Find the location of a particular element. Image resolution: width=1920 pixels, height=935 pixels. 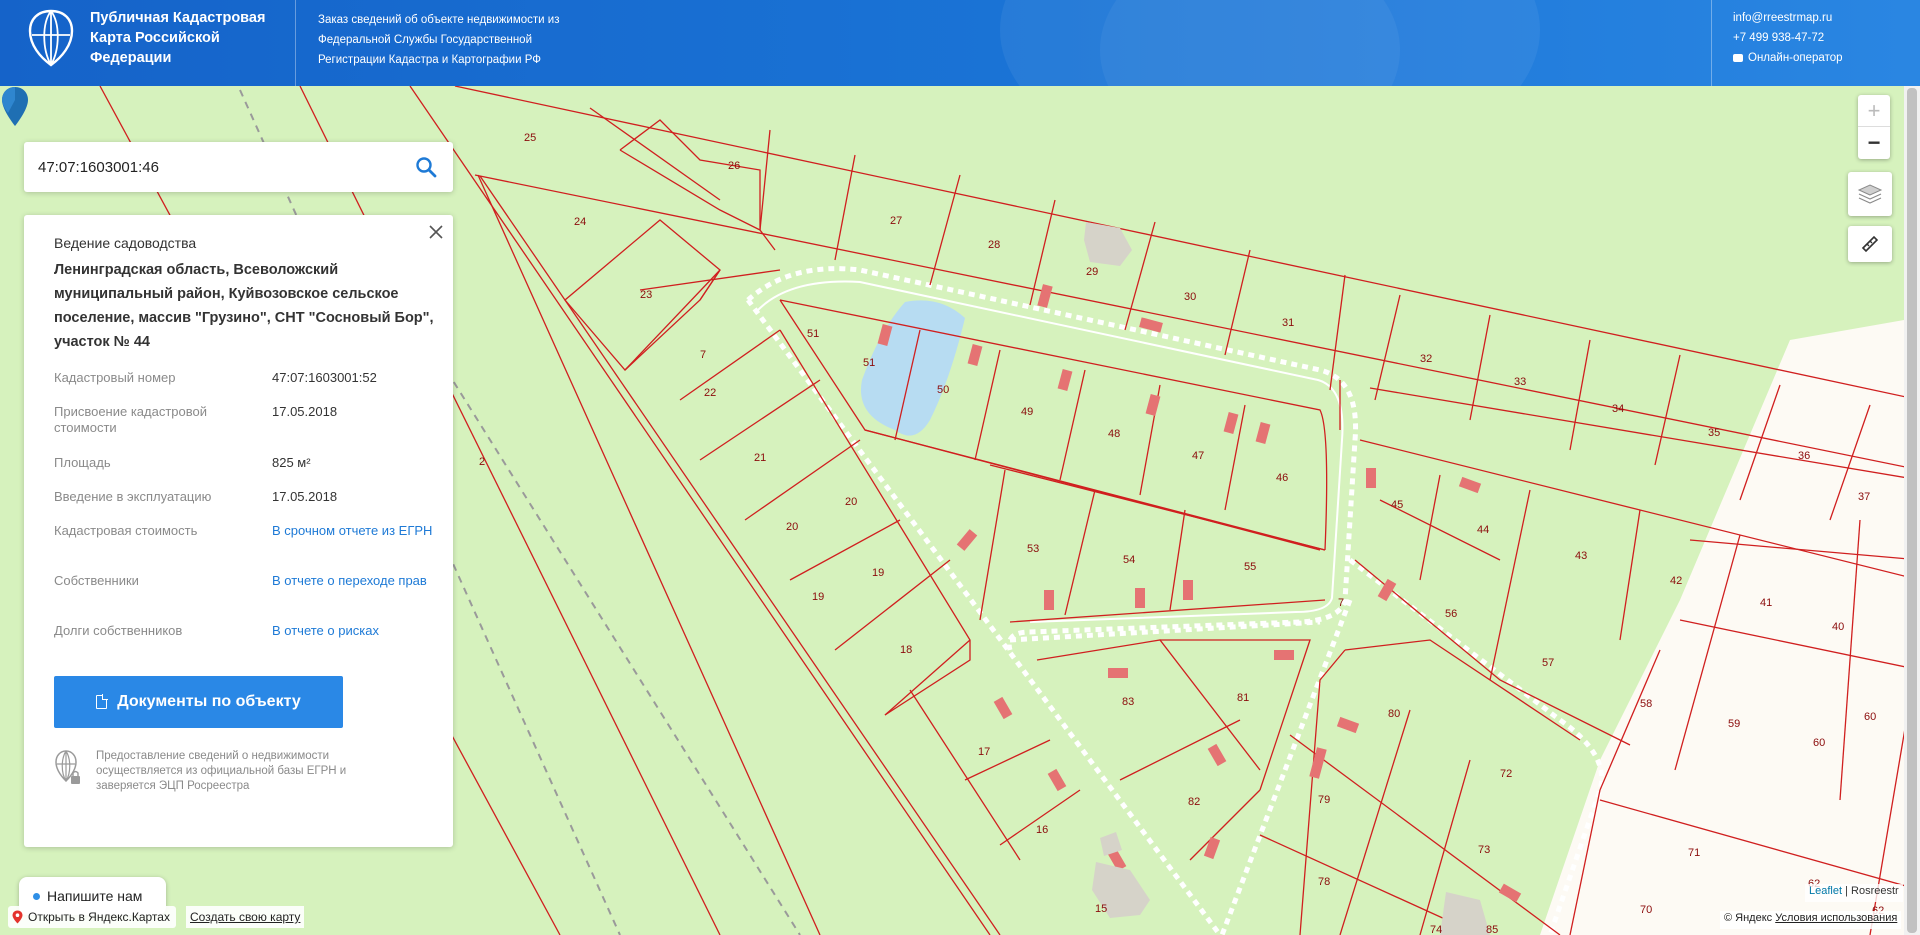

pond is located at coordinates (912, 368).